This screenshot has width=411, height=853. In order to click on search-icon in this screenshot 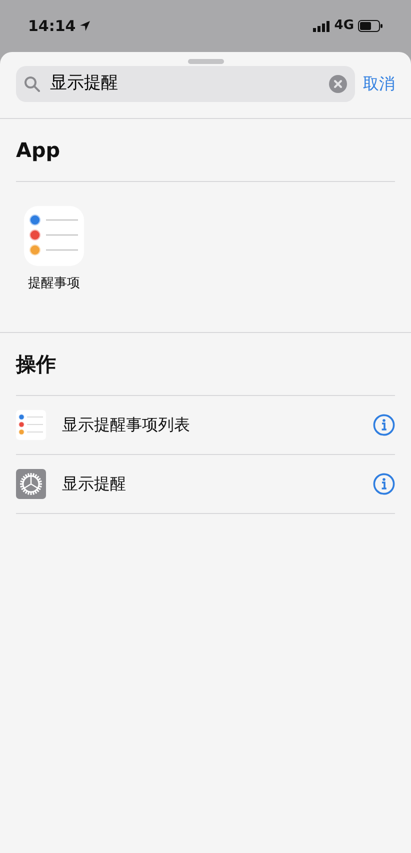, I will do `click(32, 84)`.